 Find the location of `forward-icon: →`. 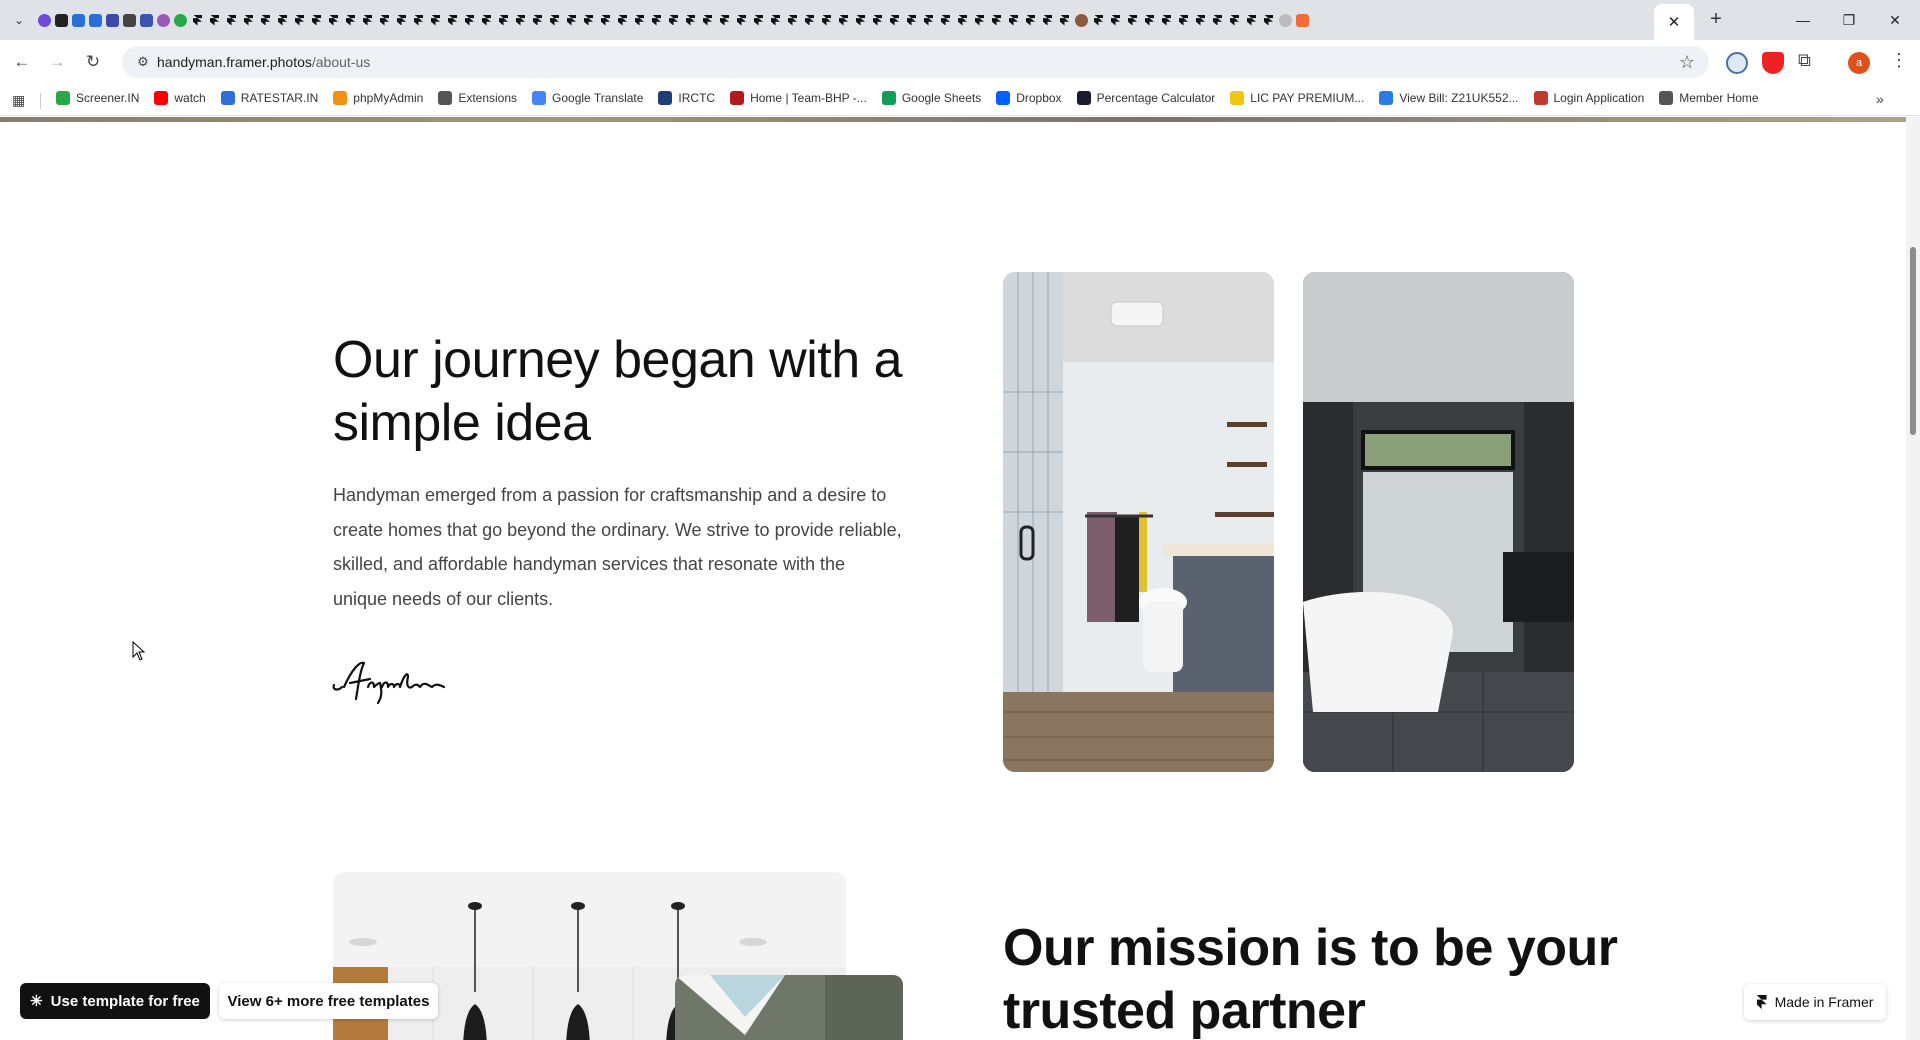

forward-icon: → is located at coordinates (57, 62).